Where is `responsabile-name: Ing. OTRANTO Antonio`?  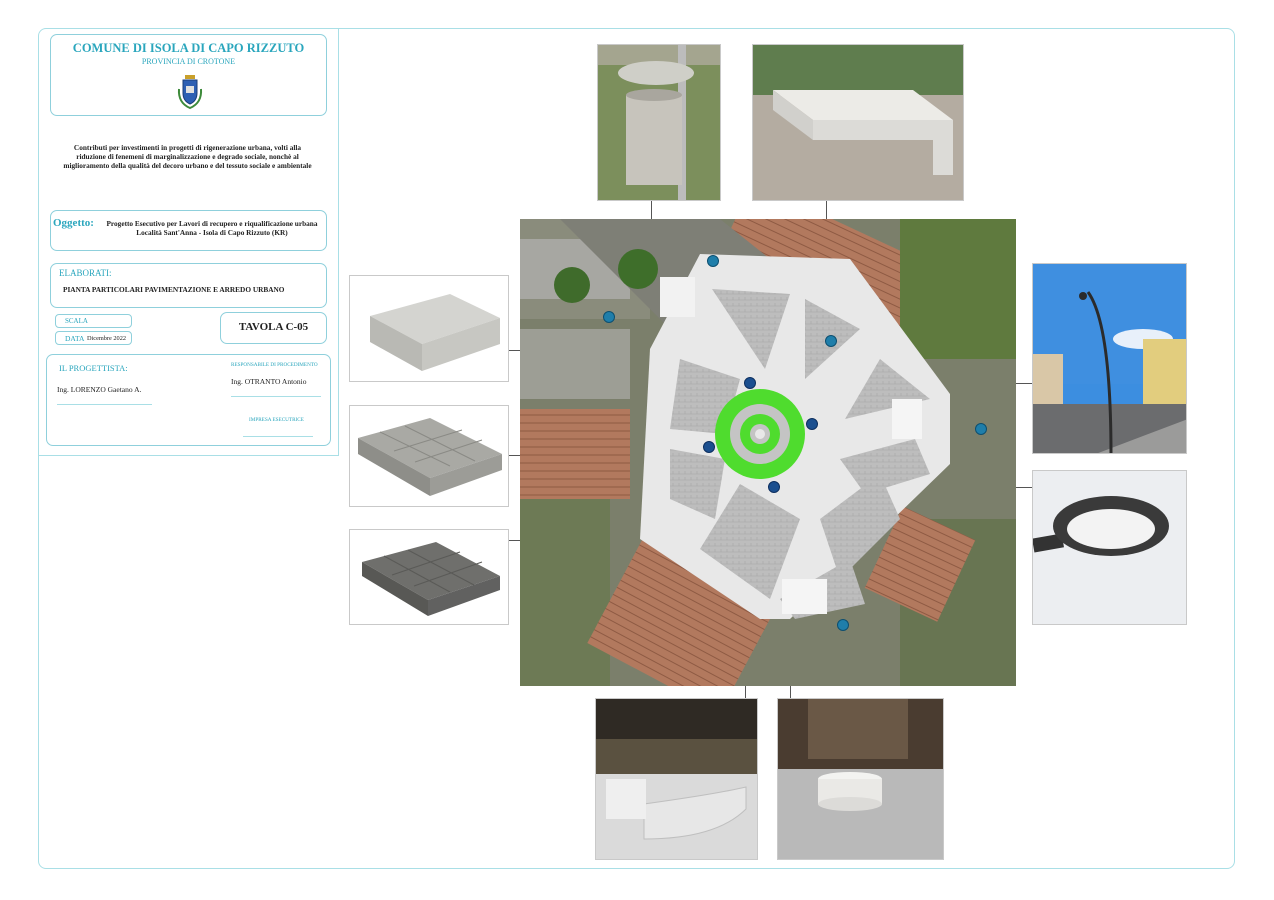 responsabile-name: Ing. OTRANTO Antonio is located at coordinates (269, 381).